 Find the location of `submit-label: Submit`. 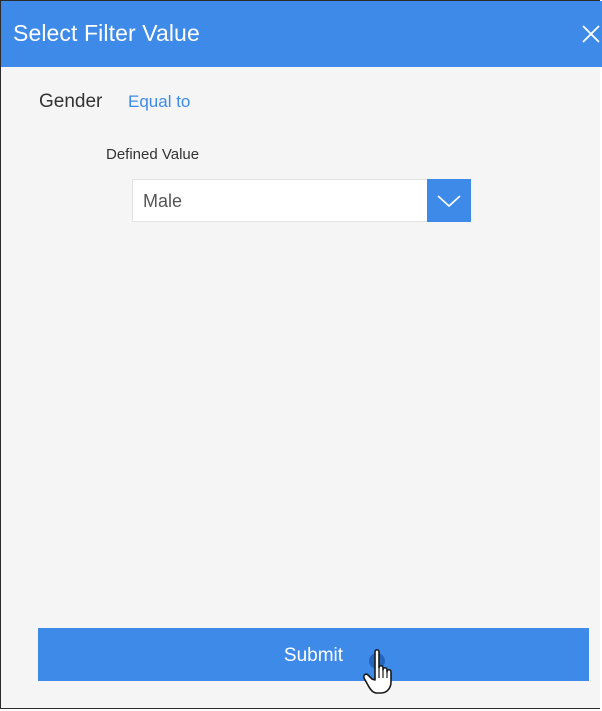

submit-label: Submit is located at coordinates (313, 655).